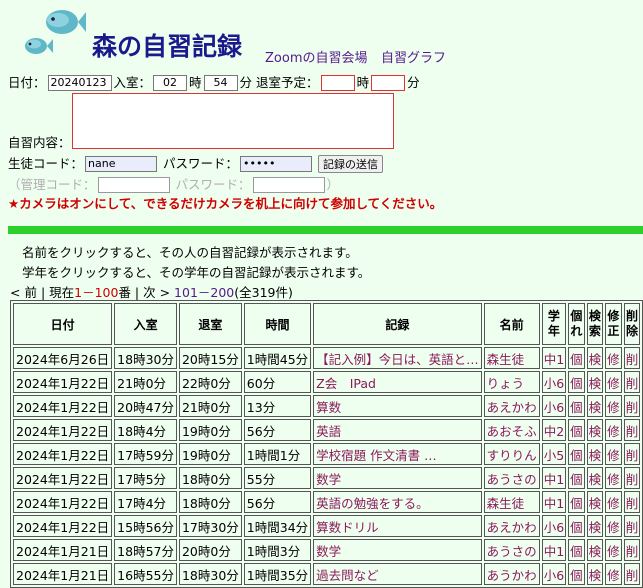 The height and width of the screenshot is (588, 643). What do you see at coordinates (167, 46) in the screenshot?
I see `site-title: 森の自習記録` at bounding box center [167, 46].